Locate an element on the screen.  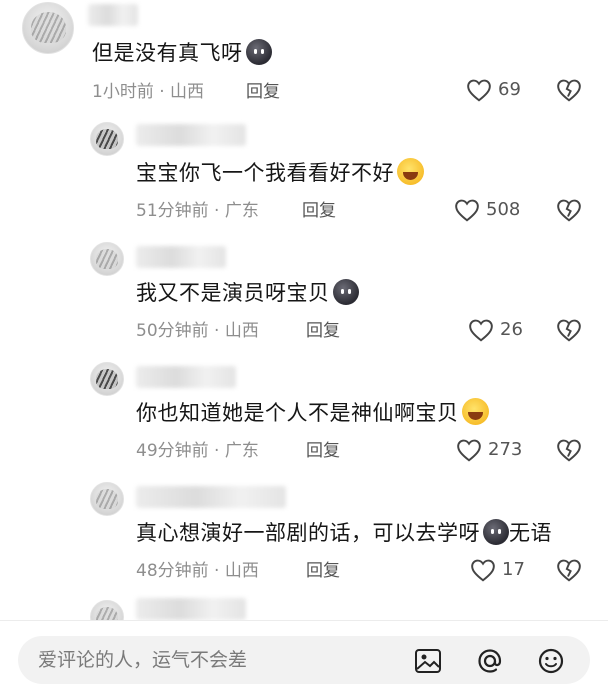
crying-face-emoji-icon is located at coordinates (410, 171).